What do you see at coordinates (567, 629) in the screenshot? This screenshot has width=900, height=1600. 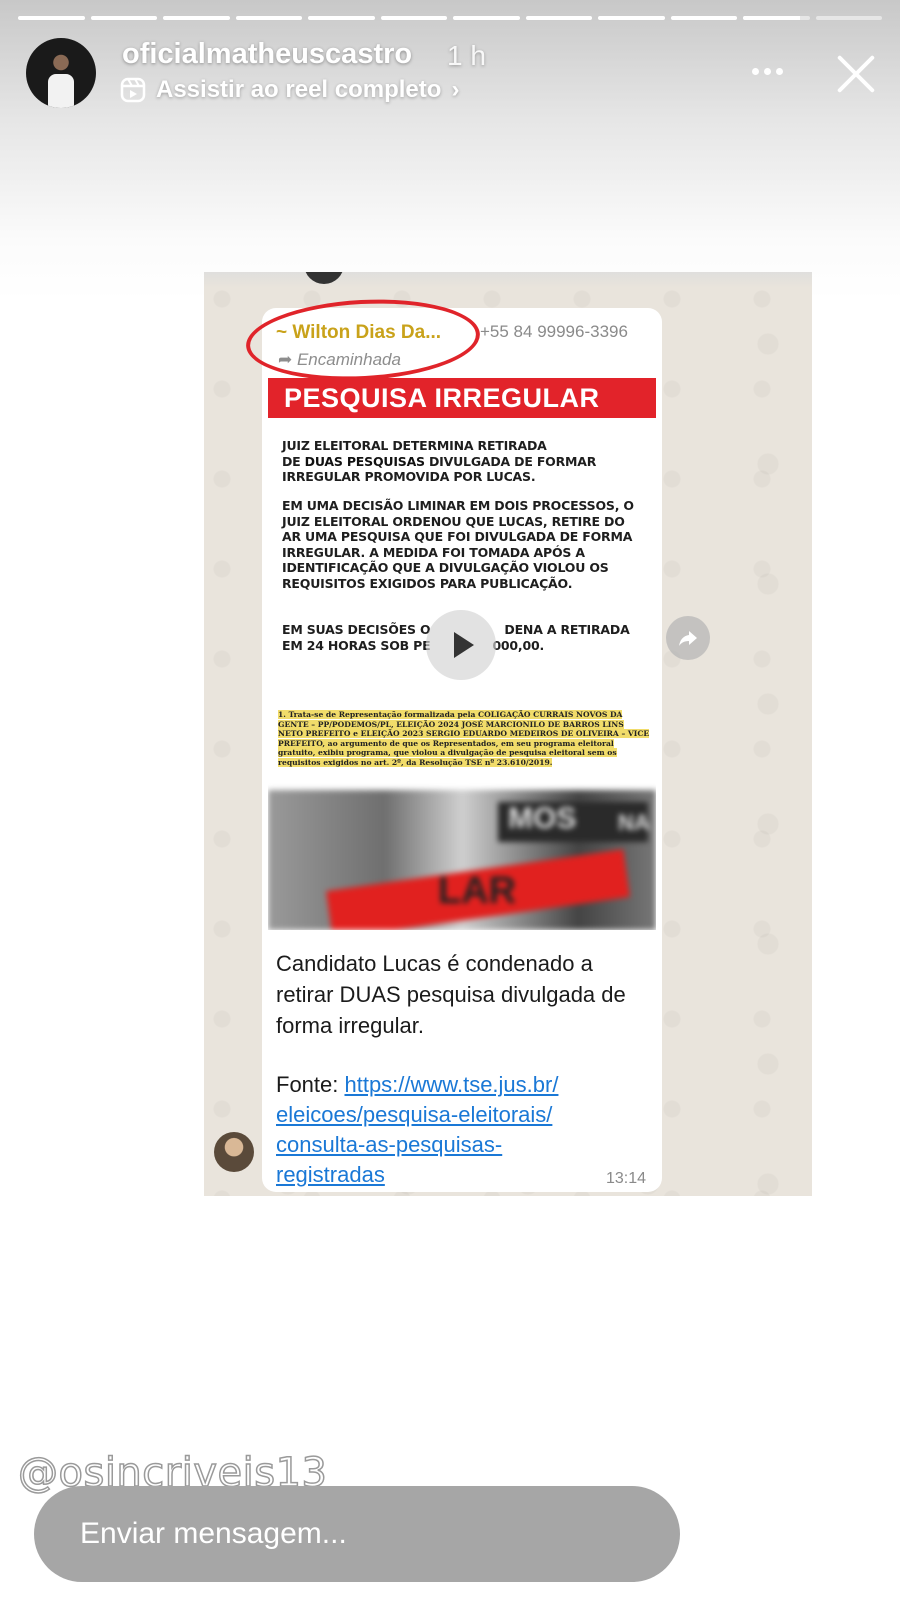 I see `post-p3-b: DENA A RETIRADA` at bounding box center [567, 629].